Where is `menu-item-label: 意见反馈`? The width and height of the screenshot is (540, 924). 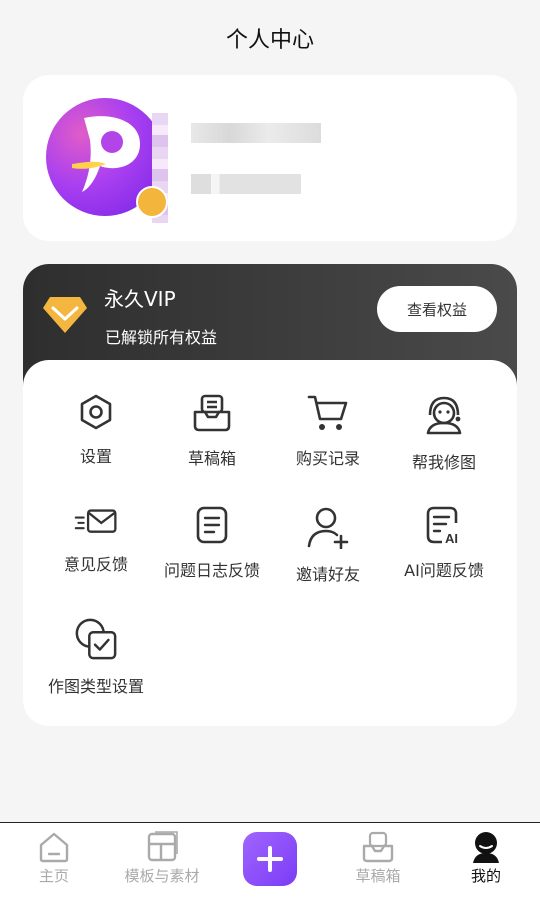 menu-item-label: 意见反馈 is located at coordinates (95, 564).